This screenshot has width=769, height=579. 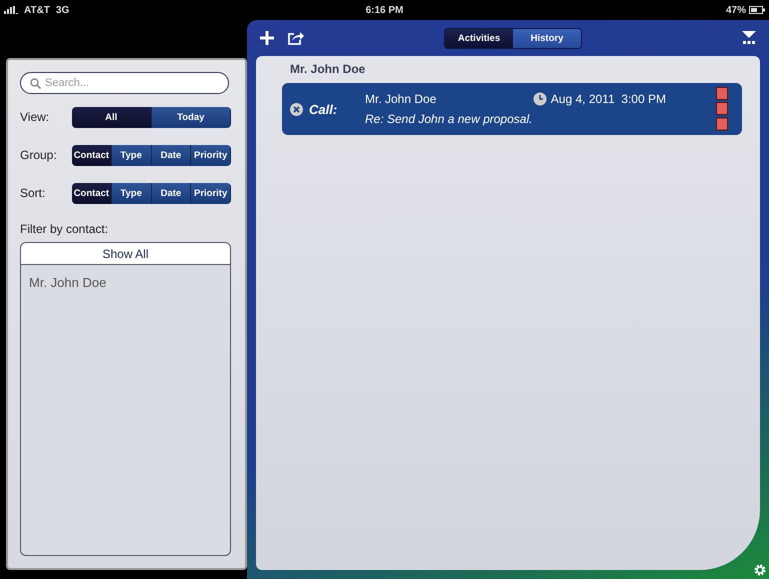 What do you see at coordinates (539, 99) in the screenshot?
I see `clock-icon` at bounding box center [539, 99].